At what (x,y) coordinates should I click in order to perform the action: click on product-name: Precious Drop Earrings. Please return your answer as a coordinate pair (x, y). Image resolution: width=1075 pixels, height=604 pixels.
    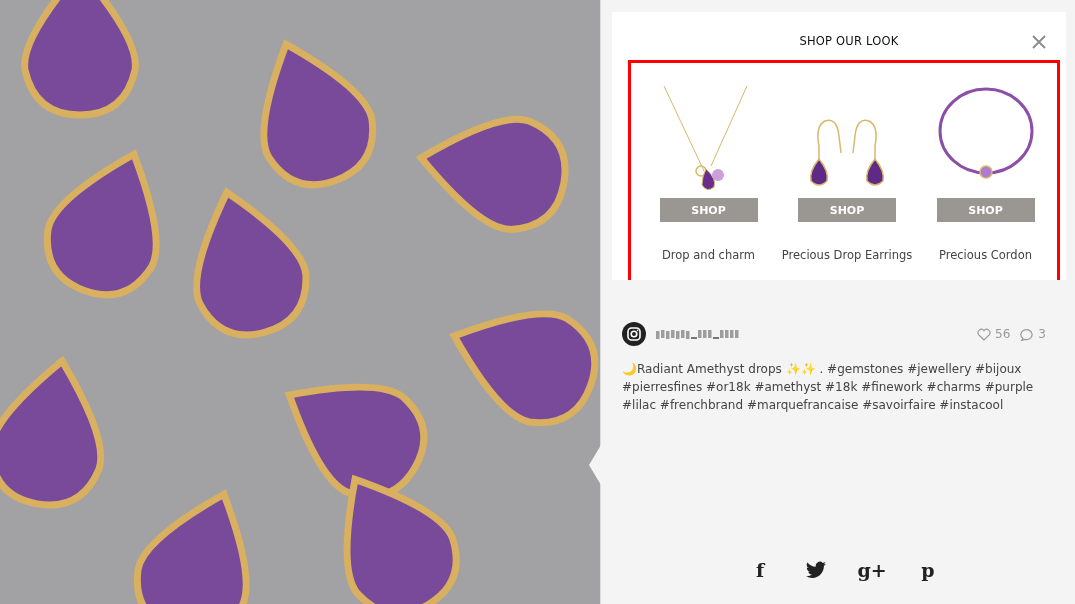
    Looking at the image, I should click on (847, 255).